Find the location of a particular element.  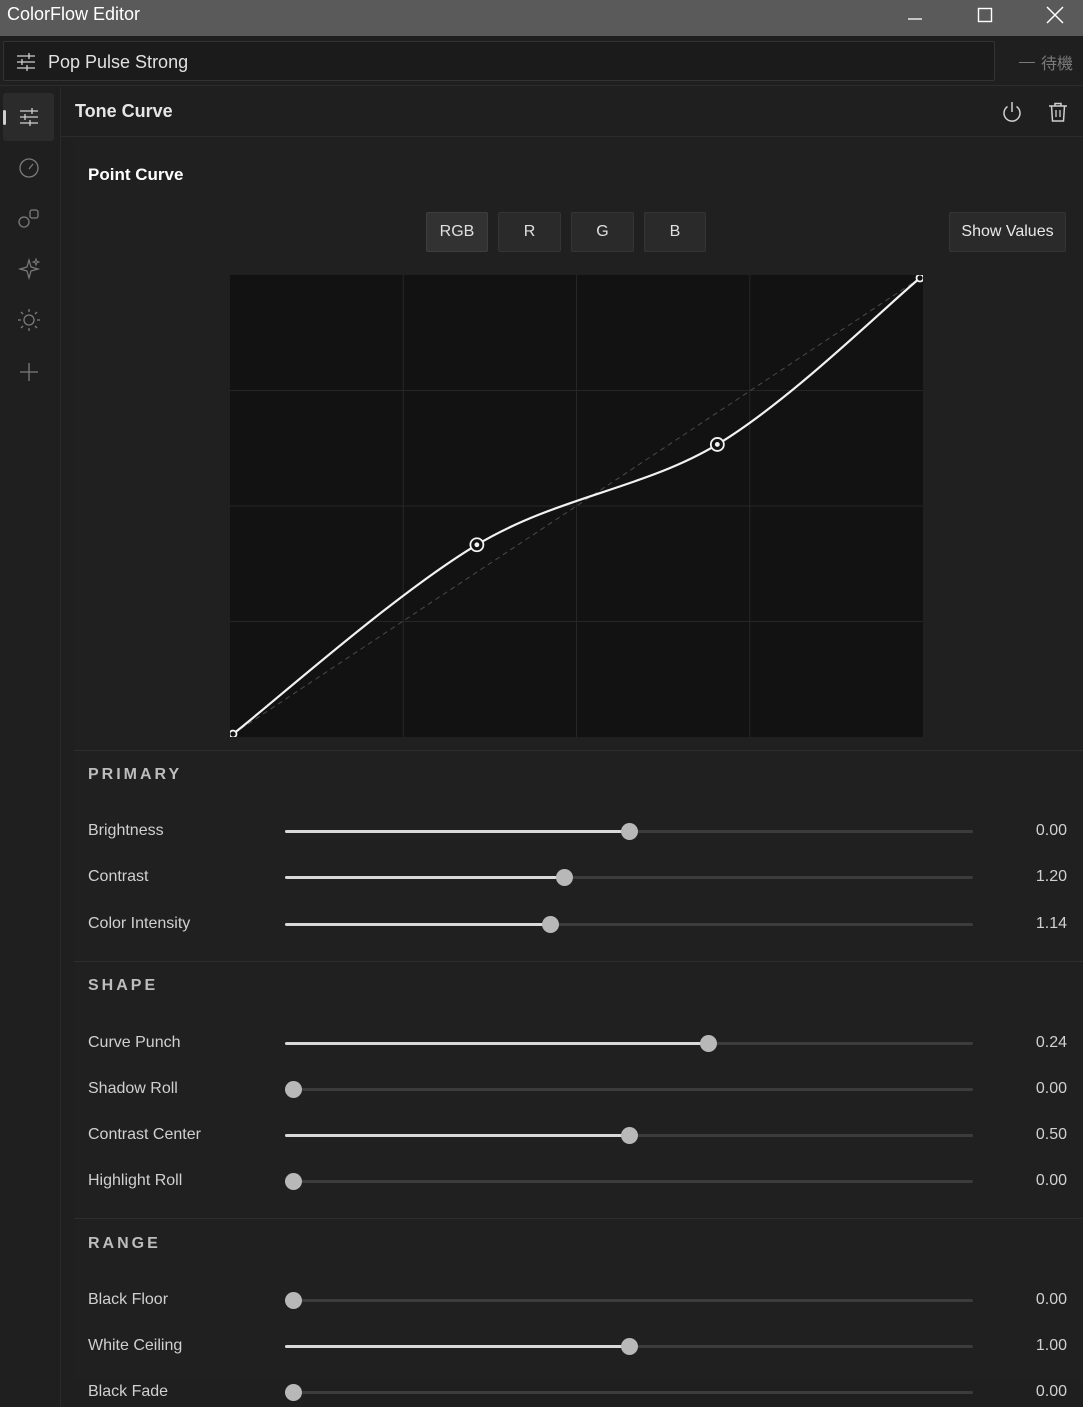

highlight-roll-slider is located at coordinates (629, 1181).